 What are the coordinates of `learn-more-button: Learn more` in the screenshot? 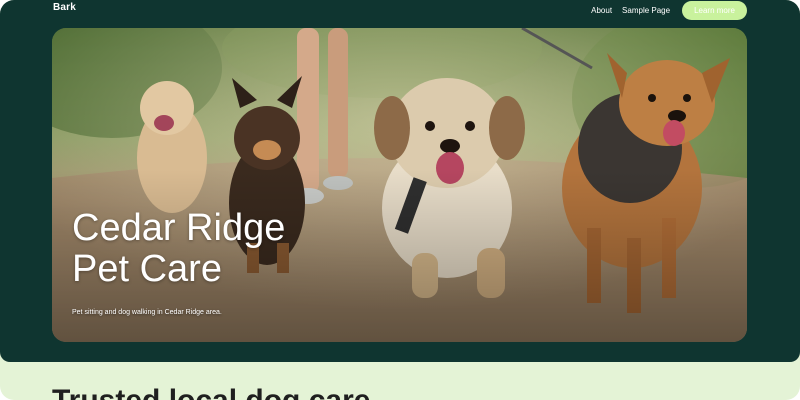 It's located at (714, 10).